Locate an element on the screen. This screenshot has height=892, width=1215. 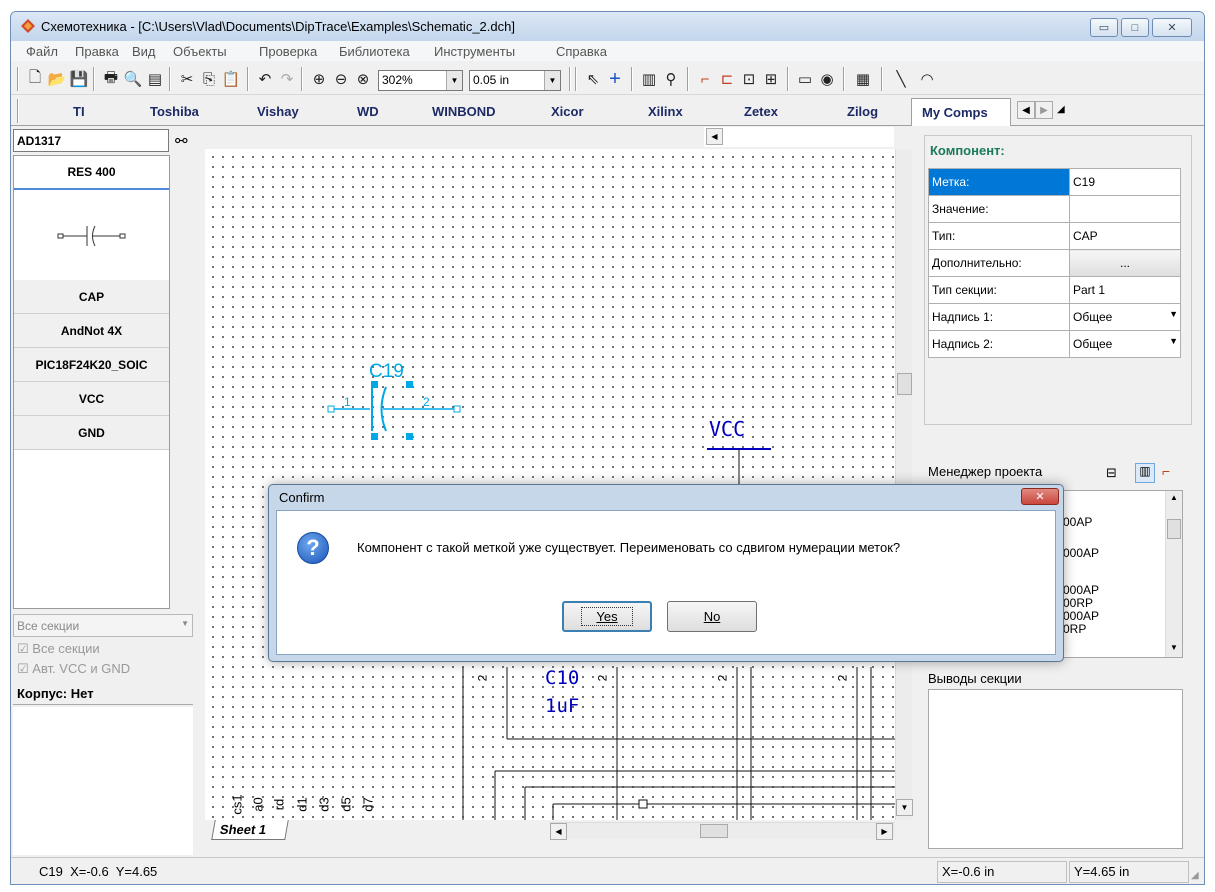
print-preview-icon: 🔍 is located at coordinates (133, 79).